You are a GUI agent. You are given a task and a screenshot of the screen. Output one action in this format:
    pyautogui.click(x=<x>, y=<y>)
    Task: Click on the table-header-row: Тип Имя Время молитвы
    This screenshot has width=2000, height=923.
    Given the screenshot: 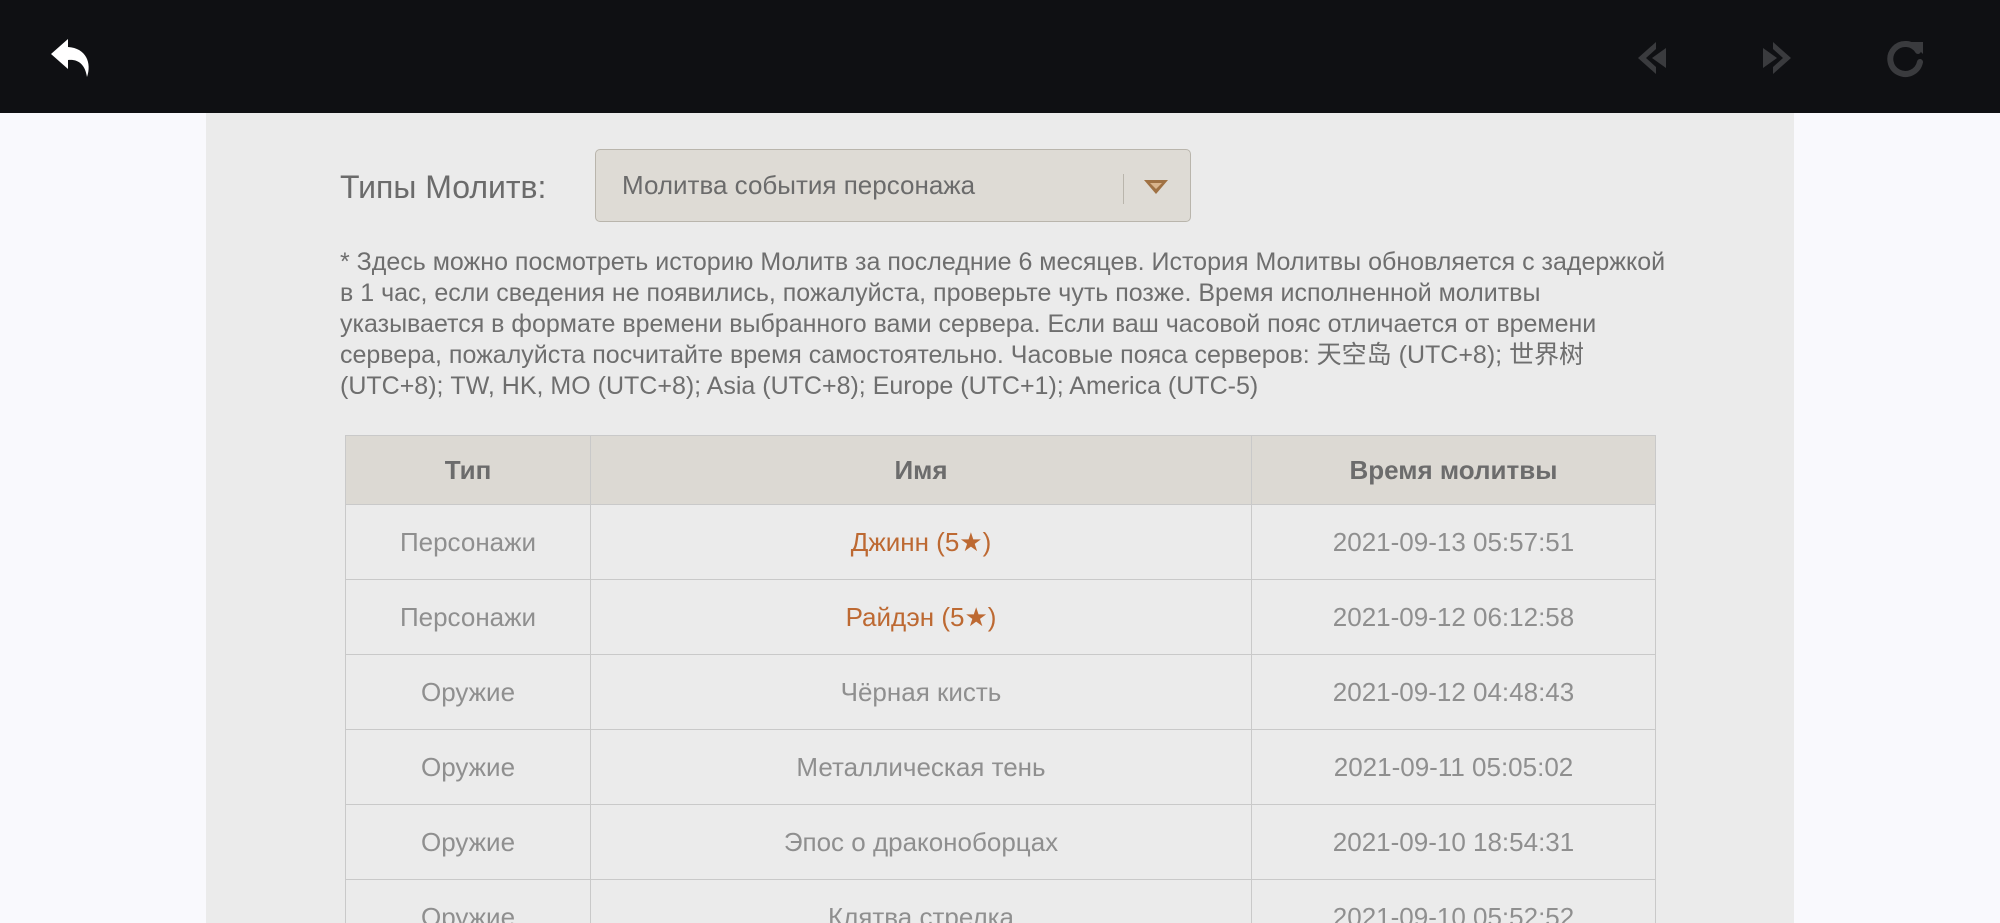 What is the action you would take?
    pyautogui.click(x=1000, y=470)
    